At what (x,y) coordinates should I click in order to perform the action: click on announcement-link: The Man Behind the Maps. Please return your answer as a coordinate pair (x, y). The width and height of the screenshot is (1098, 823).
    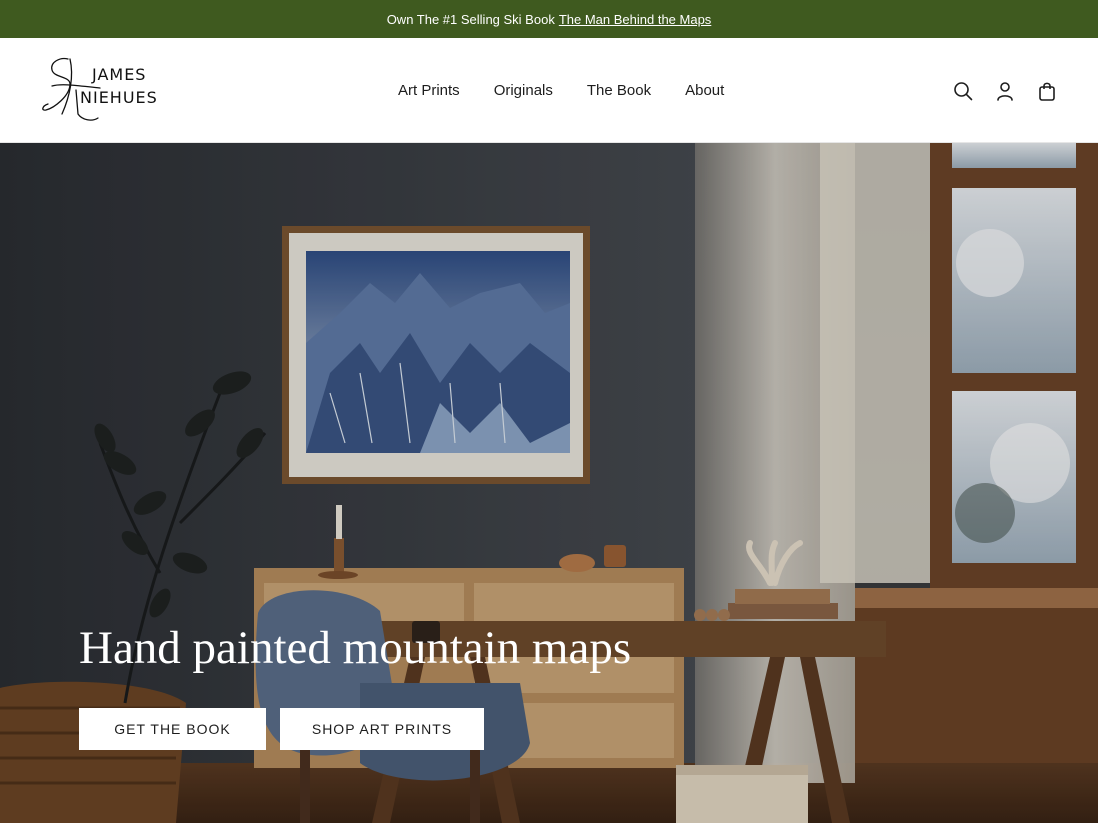
    Looking at the image, I should click on (635, 19).